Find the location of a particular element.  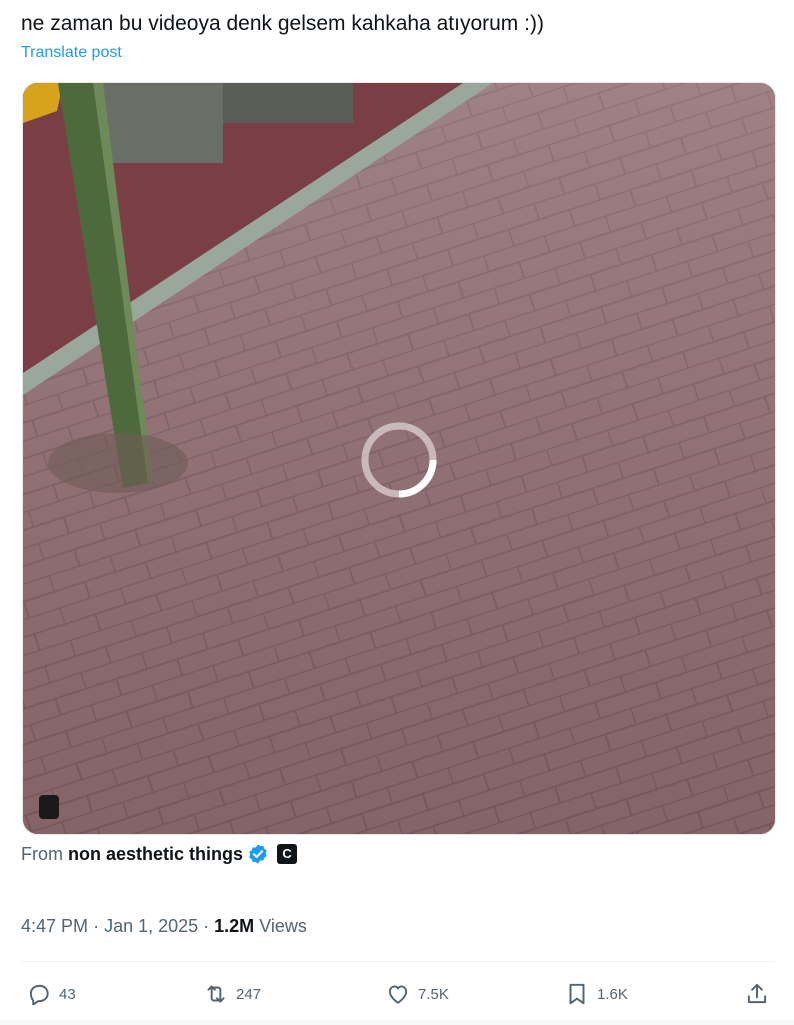

heart-icon is located at coordinates (398, 994).